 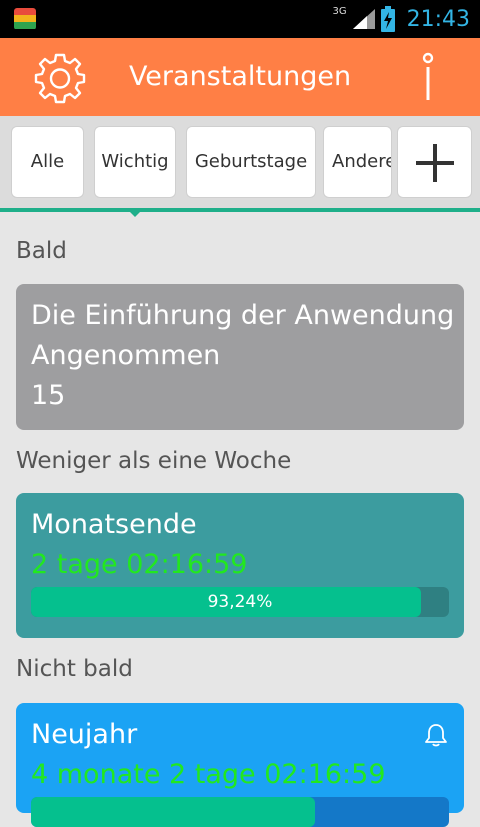 I want to click on progress-fill, so click(x=173, y=812).